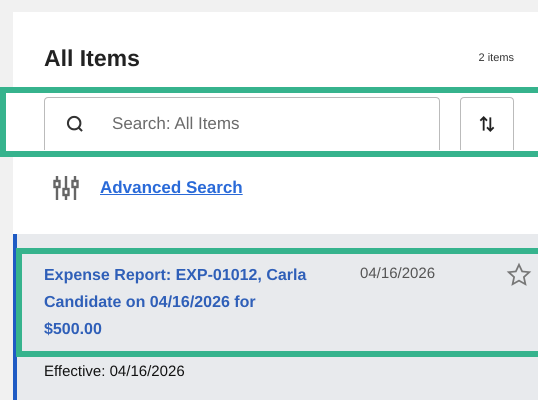  What do you see at coordinates (180, 302) in the screenshot?
I see `item-title-link: Expense Report: EXP-01012, Carla Candidate on 04/16/2026 for $500.00` at bounding box center [180, 302].